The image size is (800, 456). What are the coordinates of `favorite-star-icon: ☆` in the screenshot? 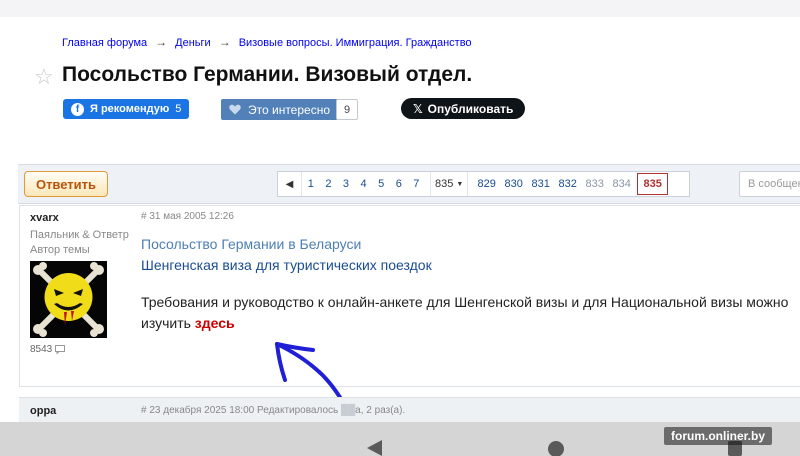 It's located at (44, 77).